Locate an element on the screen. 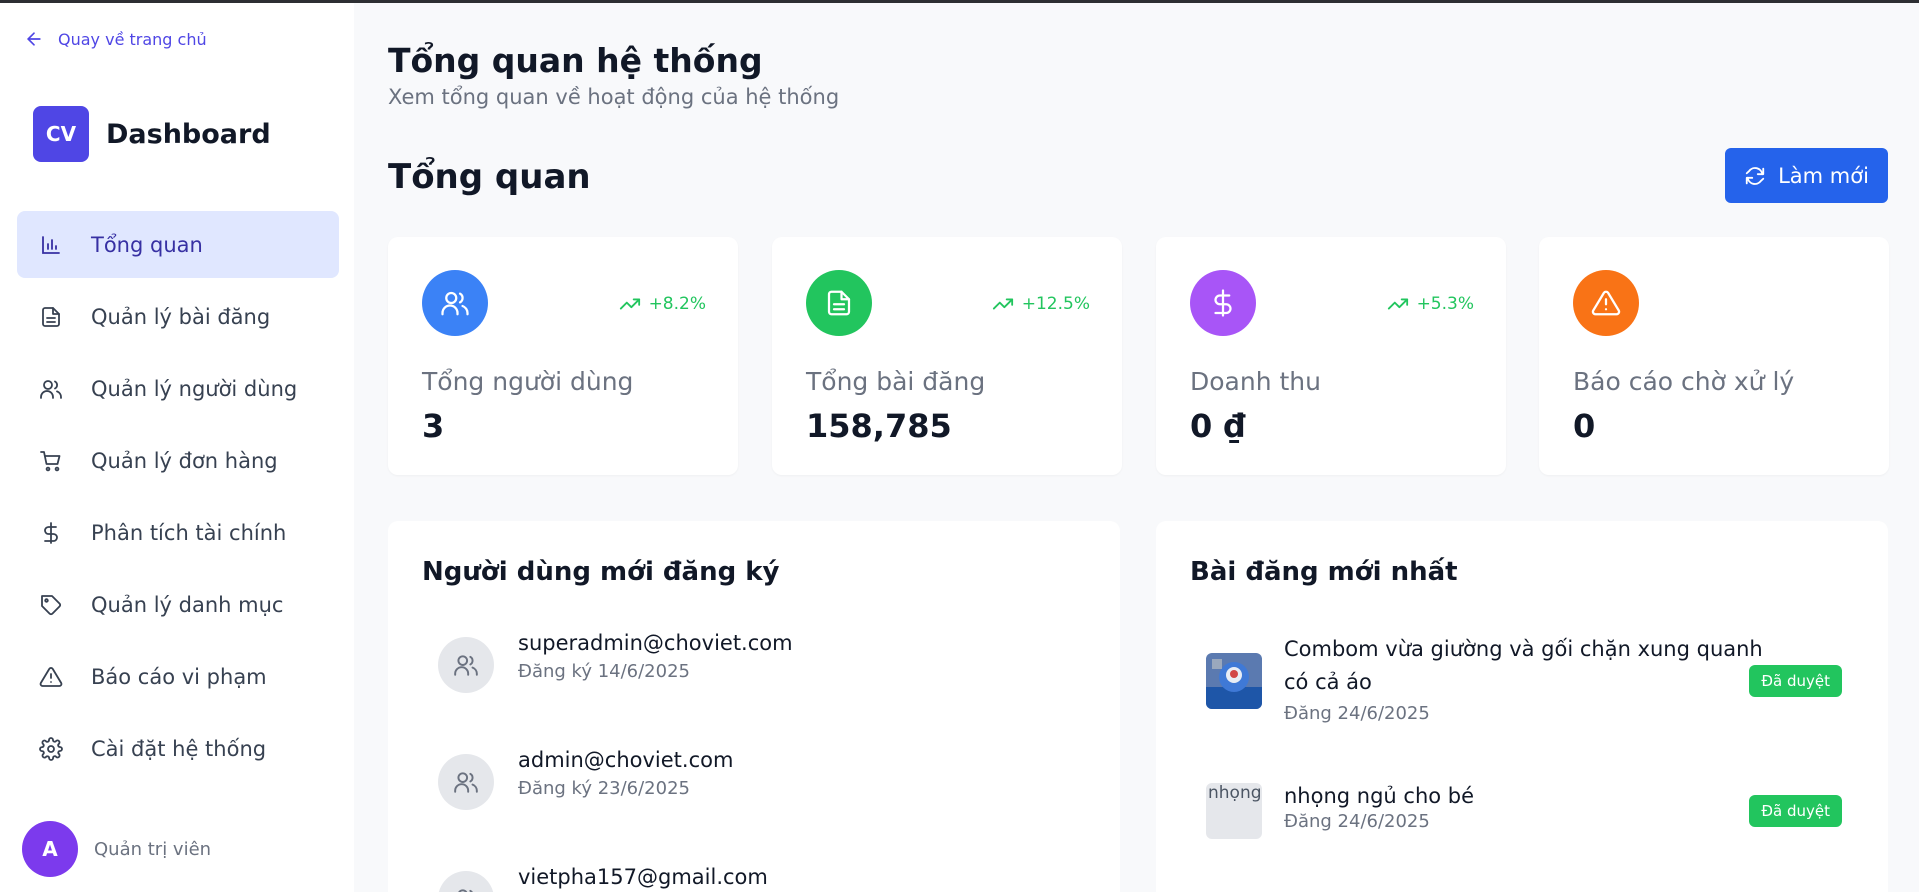  sidebar-item-overview: Tổng quan is located at coordinates (178, 244).